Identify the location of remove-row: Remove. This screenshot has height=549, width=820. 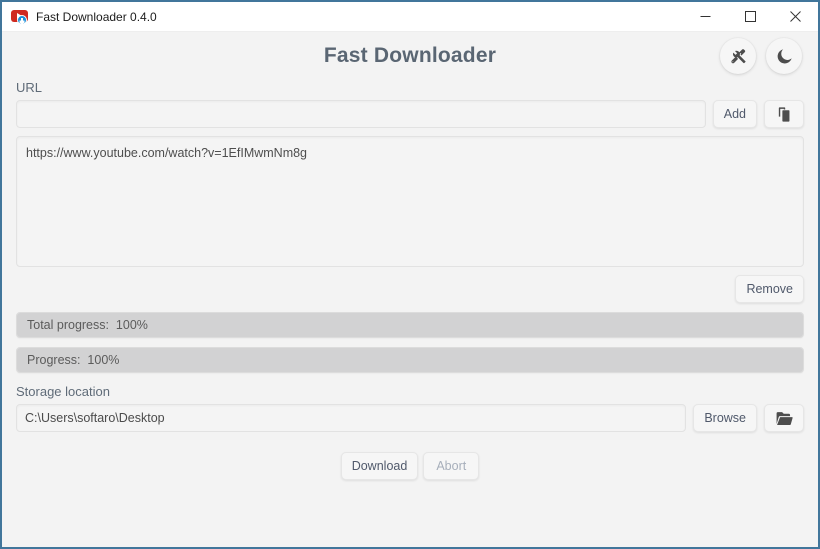
(410, 289).